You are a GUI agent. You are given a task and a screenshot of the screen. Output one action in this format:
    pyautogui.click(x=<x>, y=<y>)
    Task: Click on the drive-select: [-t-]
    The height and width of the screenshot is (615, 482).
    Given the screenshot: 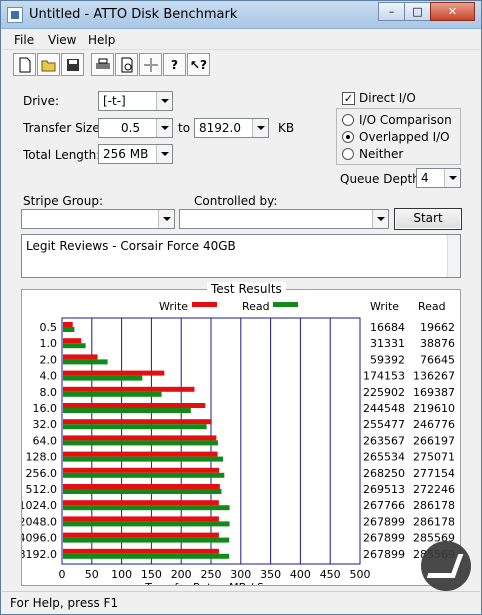 What is the action you would take?
    pyautogui.click(x=135, y=101)
    